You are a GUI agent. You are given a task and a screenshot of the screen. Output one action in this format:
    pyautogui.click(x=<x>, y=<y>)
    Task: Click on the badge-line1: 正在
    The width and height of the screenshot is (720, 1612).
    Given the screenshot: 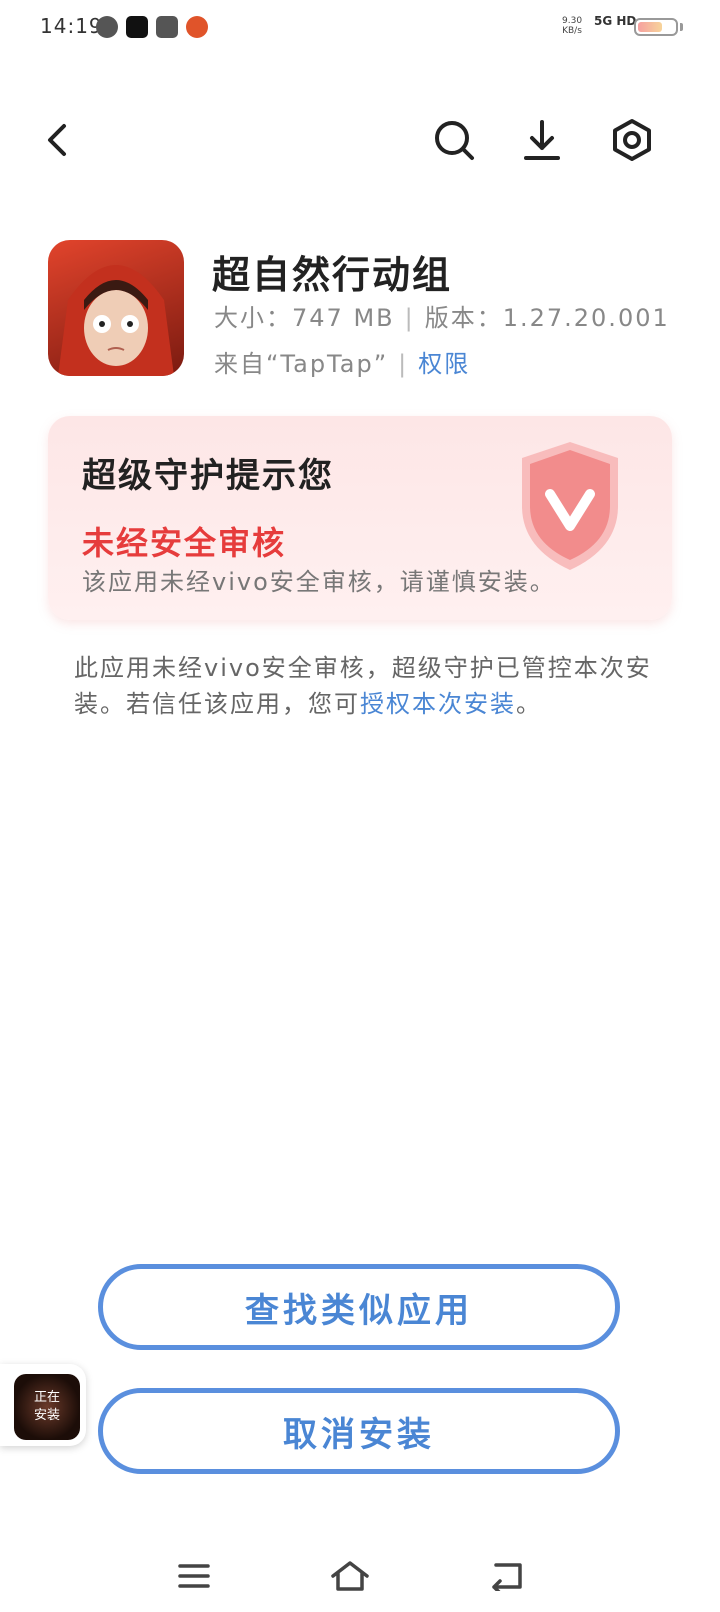 What is the action you would take?
    pyautogui.click(x=46, y=1397)
    